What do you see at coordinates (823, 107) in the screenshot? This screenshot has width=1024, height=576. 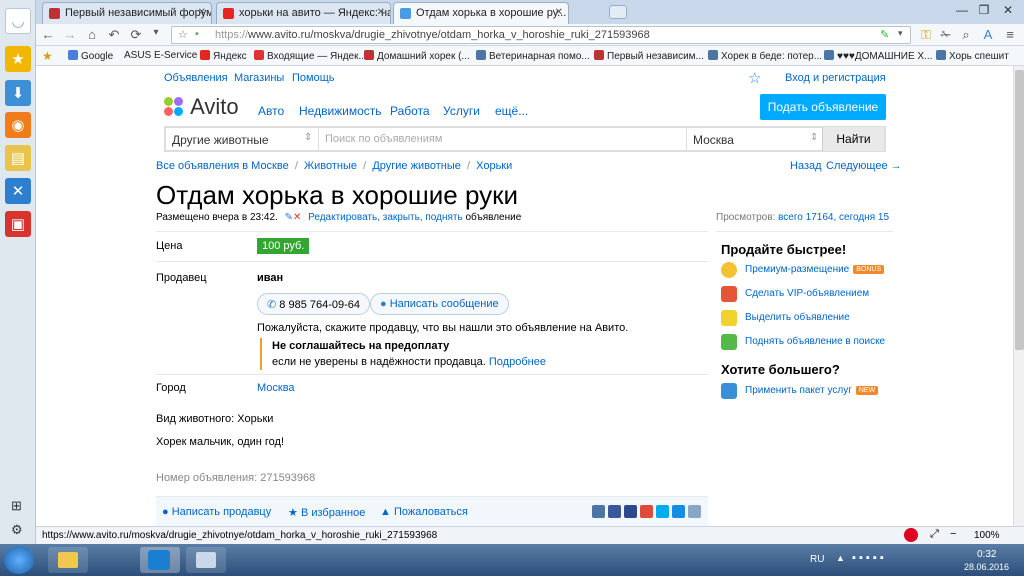 I see `post-ad-button: Подать объявление` at bounding box center [823, 107].